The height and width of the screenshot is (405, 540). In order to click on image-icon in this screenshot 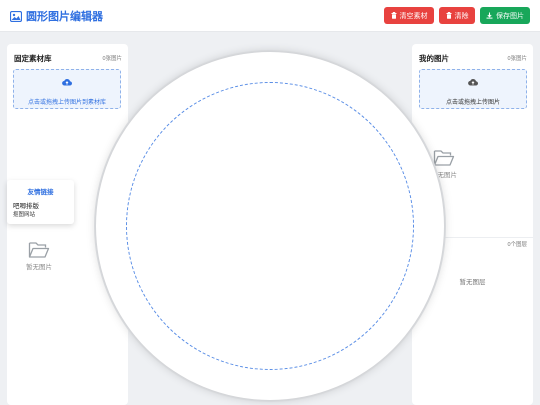, I will do `click(16, 16)`.